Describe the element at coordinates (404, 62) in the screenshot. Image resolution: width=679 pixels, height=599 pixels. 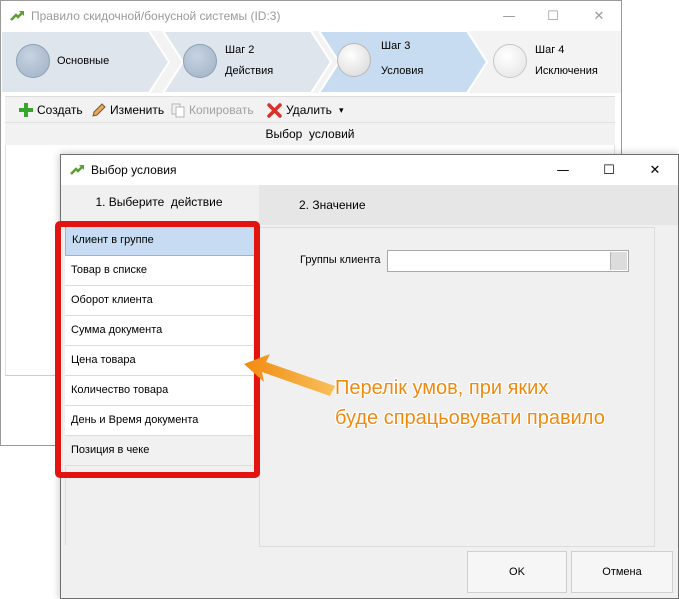
I see `wizard-step-conditions: Шаг 3 Условия` at that location.